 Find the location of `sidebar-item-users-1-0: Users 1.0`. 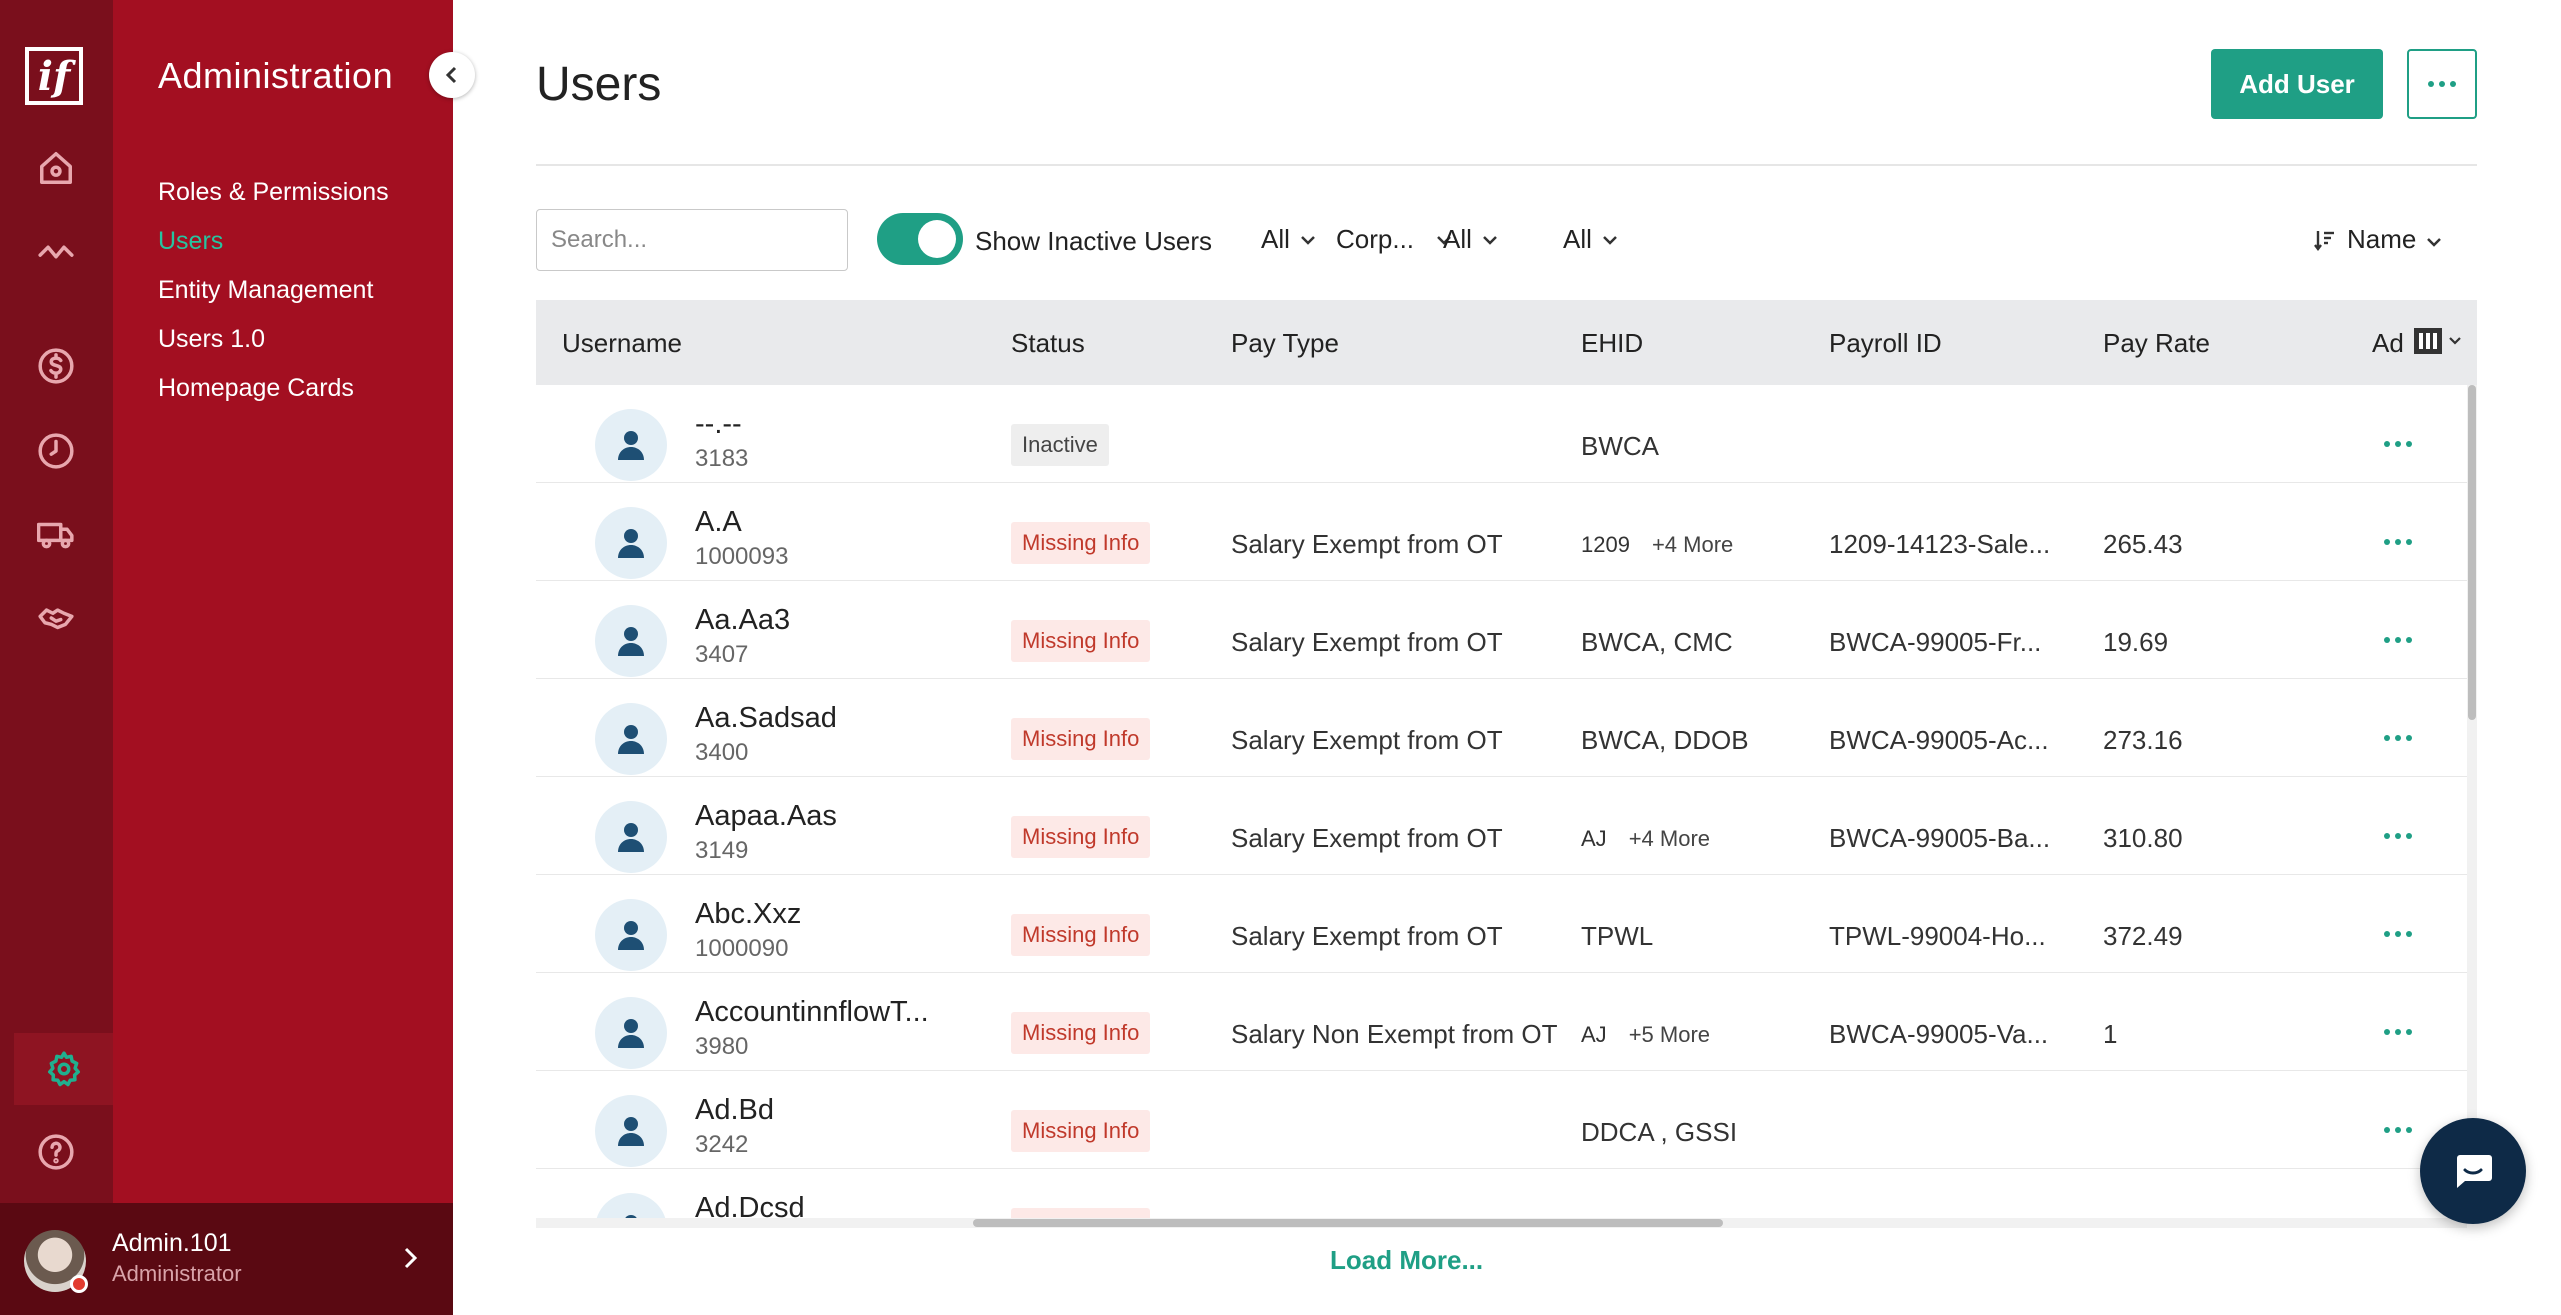

sidebar-item-users-1-0: Users 1.0 is located at coordinates (273, 343).